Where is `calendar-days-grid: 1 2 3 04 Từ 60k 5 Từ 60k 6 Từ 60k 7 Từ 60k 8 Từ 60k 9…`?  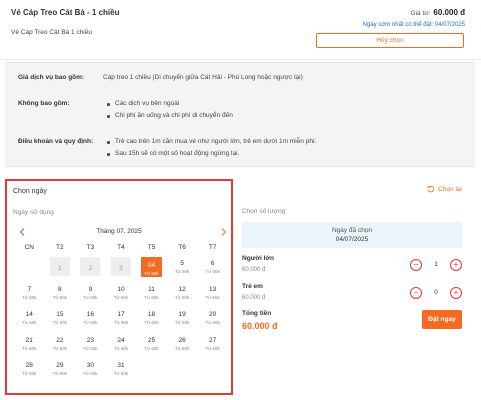 calendar-days-grid: 1 2 3 04 Từ 60k 5 Từ 60k 6 Từ 60k 7 Từ 60k 8 Từ 60k 9… is located at coordinates (121, 320).